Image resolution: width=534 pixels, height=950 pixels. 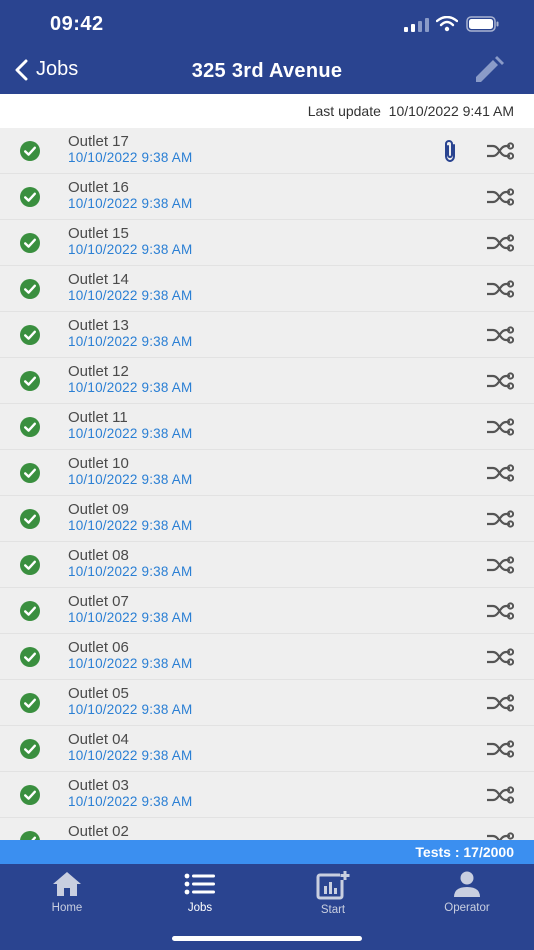 What do you see at coordinates (410, 111) in the screenshot?
I see `last-update-label: Last update 10/10/2022 9:41 AM` at bounding box center [410, 111].